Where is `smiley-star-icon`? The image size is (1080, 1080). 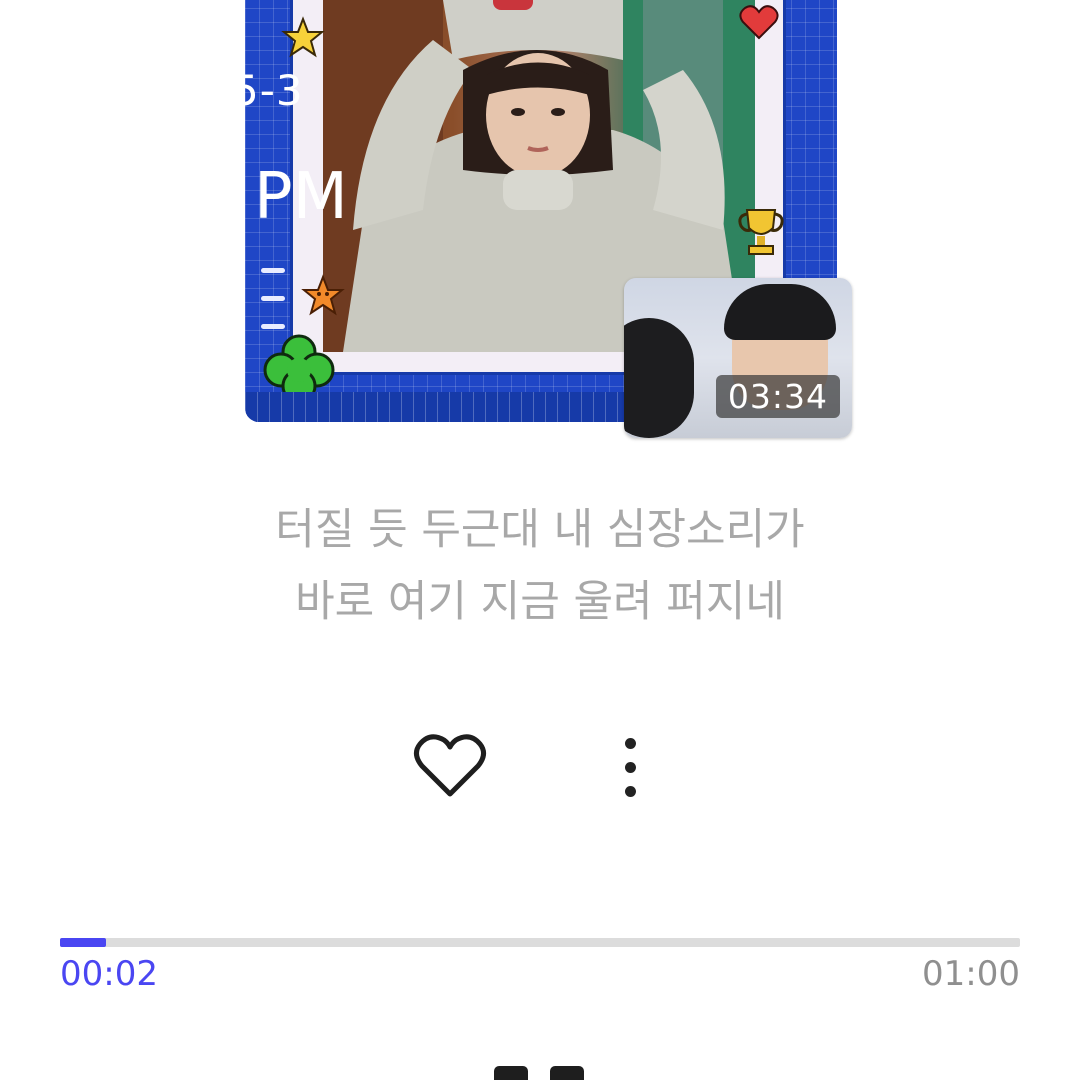 smiley-star-icon is located at coordinates (323, 295).